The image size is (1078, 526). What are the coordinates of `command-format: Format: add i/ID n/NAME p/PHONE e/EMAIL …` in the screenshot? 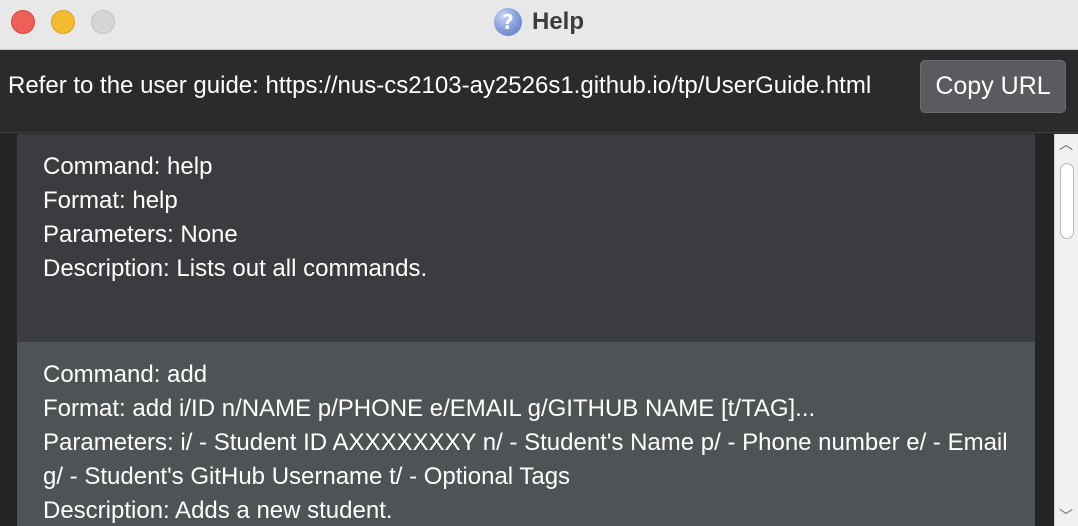 It's located at (429, 408).